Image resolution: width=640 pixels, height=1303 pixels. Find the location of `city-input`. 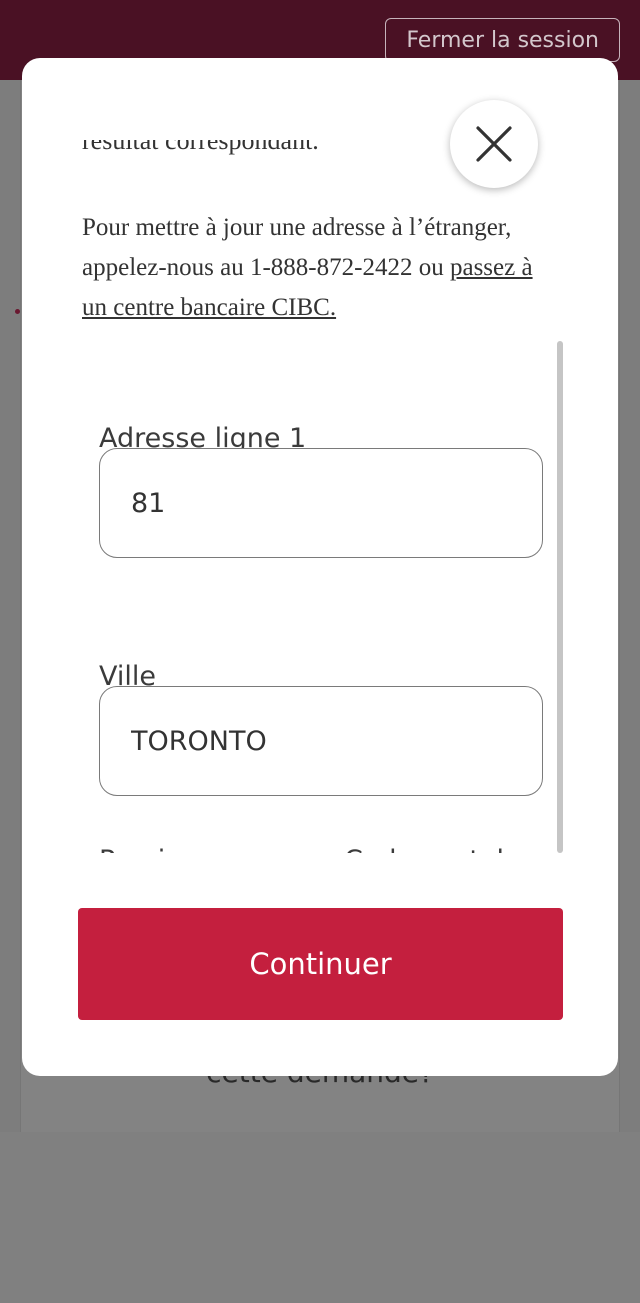

city-input is located at coordinates (321, 741).